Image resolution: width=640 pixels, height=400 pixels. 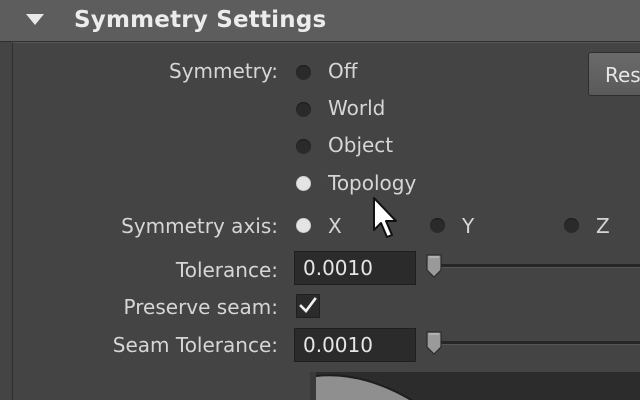 What do you see at coordinates (303, 72) in the screenshot?
I see `symmetry-radio-off` at bounding box center [303, 72].